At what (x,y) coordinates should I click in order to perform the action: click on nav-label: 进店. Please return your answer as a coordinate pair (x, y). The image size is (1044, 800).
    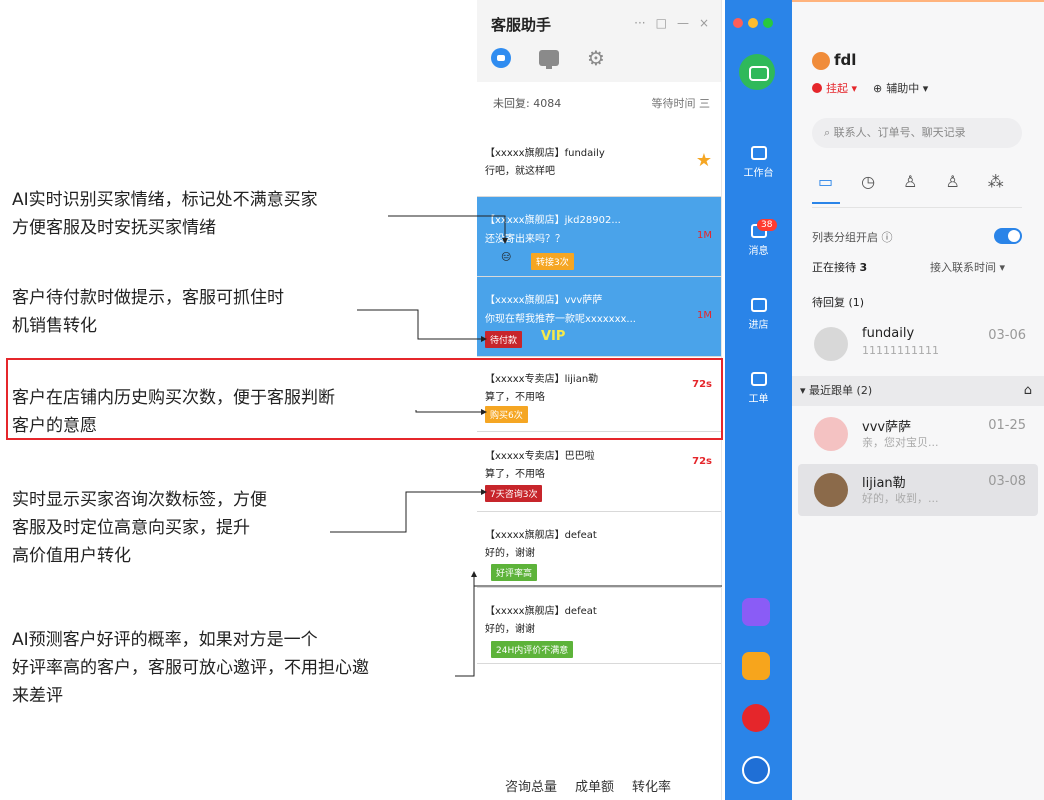
    Looking at the image, I should click on (758, 325).